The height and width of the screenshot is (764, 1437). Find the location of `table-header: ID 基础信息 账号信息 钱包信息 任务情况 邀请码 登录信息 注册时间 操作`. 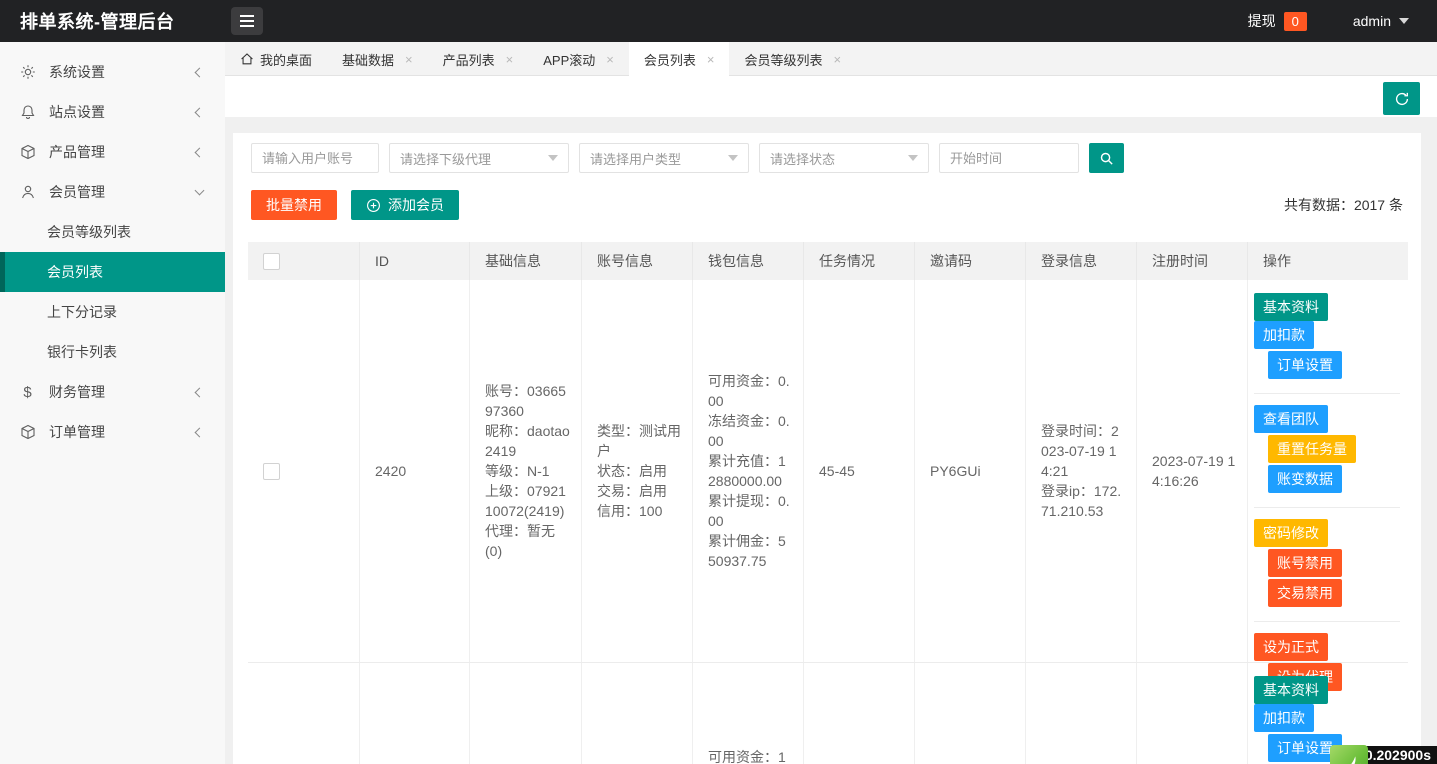

table-header: ID 基础信息 账号信息 钱包信息 任务情况 邀请码 登录信息 注册时间 操作 is located at coordinates (828, 261).